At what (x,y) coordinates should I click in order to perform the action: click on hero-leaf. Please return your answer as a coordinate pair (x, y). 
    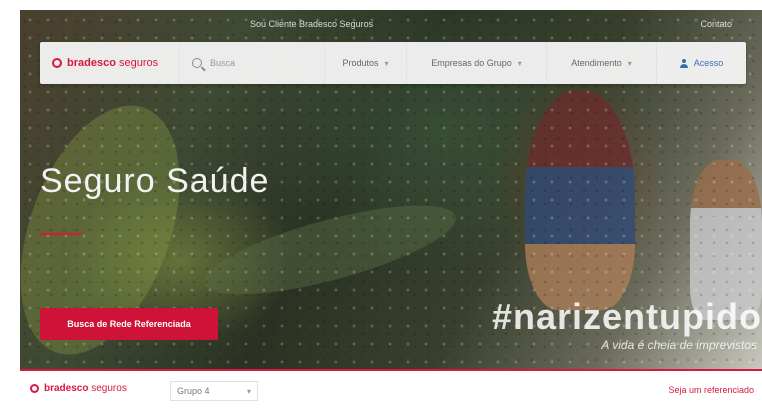
    Looking at the image, I should click on (330, 250).